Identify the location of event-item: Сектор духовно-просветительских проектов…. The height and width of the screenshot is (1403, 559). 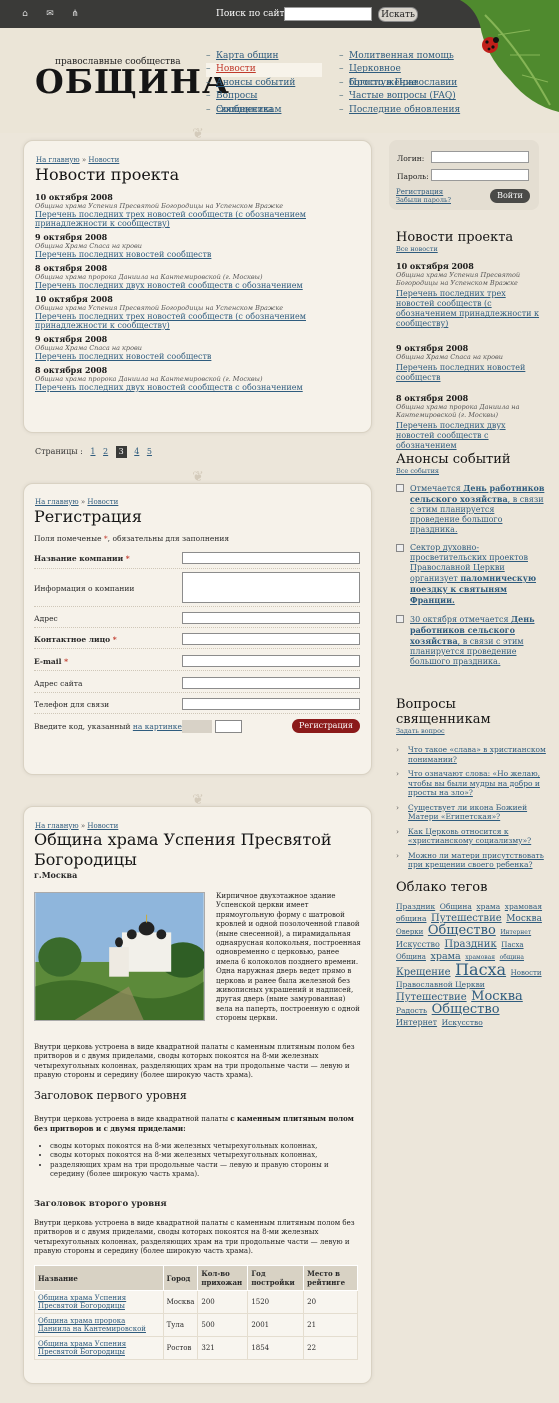
(471, 574).